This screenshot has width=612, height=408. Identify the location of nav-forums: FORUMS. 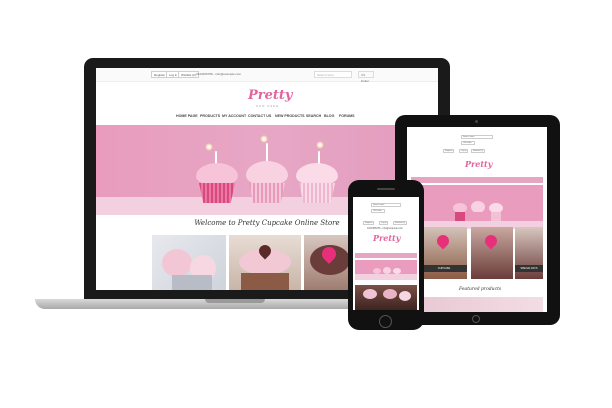
(347, 116).